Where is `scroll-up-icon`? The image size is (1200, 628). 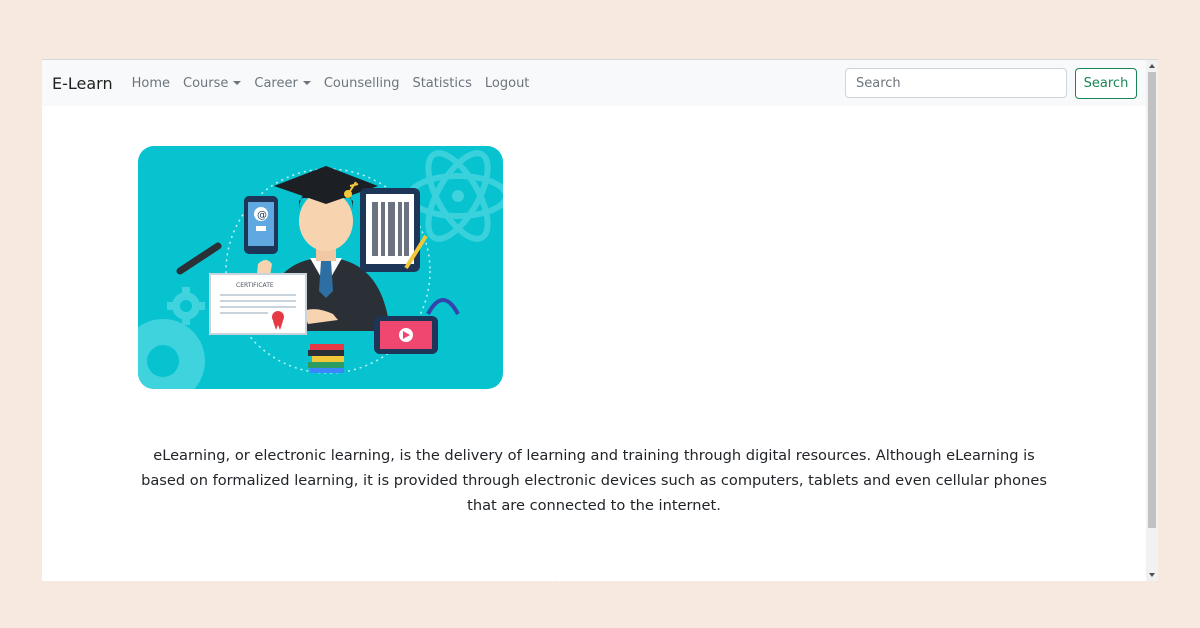
scroll-up-icon is located at coordinates (1152, 66).